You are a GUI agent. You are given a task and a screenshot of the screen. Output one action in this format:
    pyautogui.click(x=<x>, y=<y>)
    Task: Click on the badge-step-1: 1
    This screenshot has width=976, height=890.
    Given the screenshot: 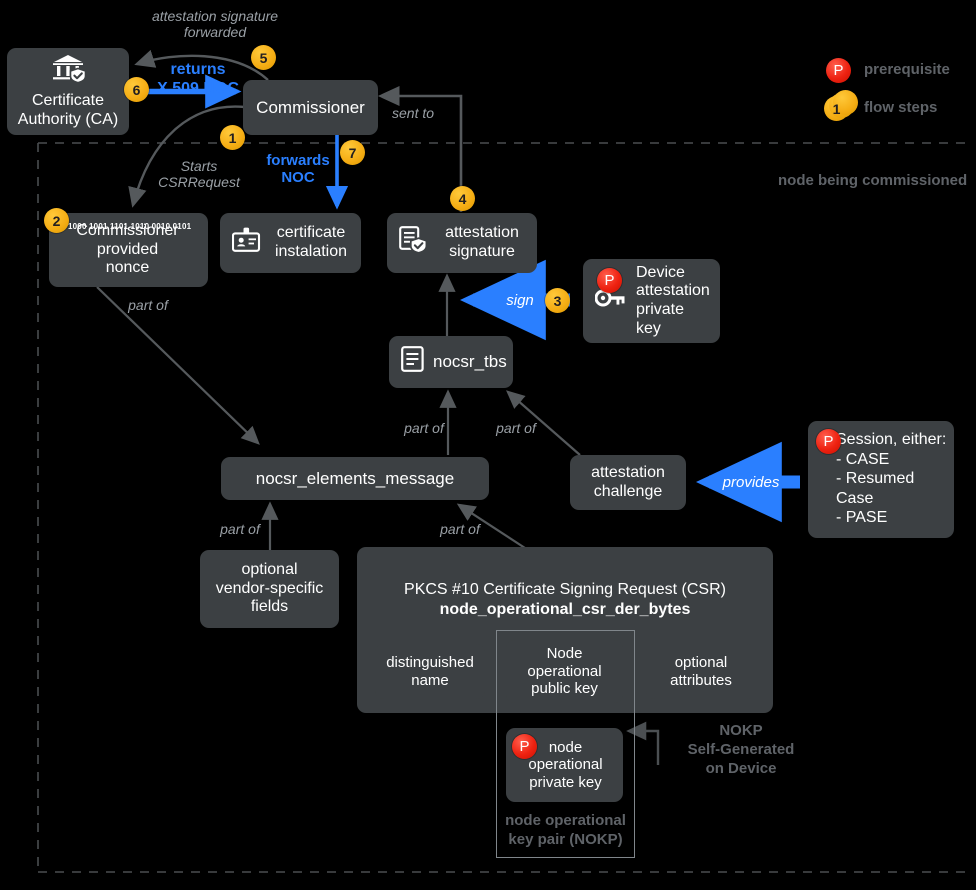 What is the action you would take?
    pyautogui.click(x=232, y=137)
    